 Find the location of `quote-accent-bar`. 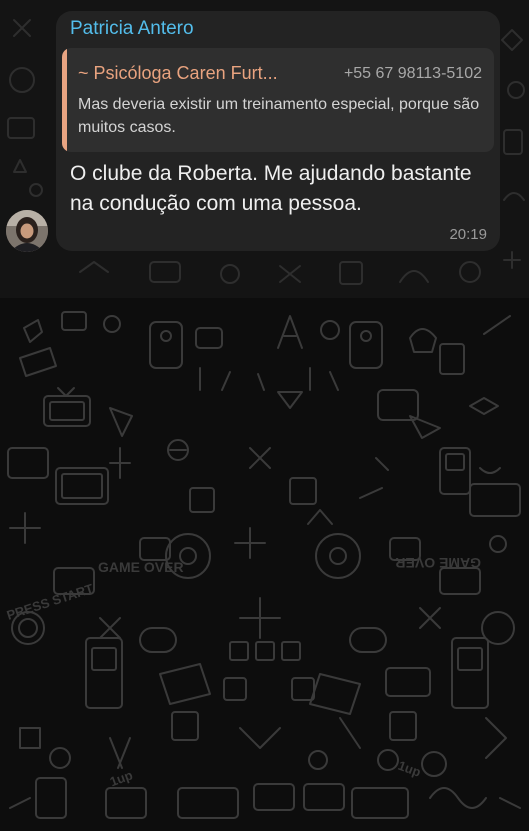

quote-accent-bar is located at coordinates (64, 100).